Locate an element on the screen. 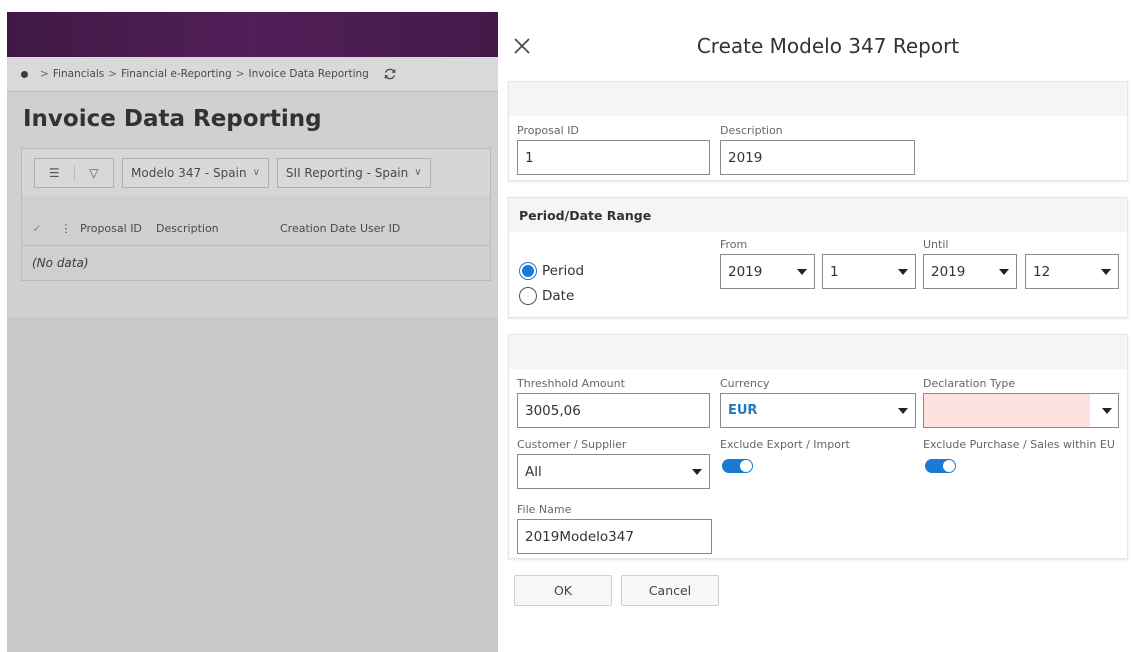  file-name-input: 2019Modelo347 is located at coordinates (614, 536).